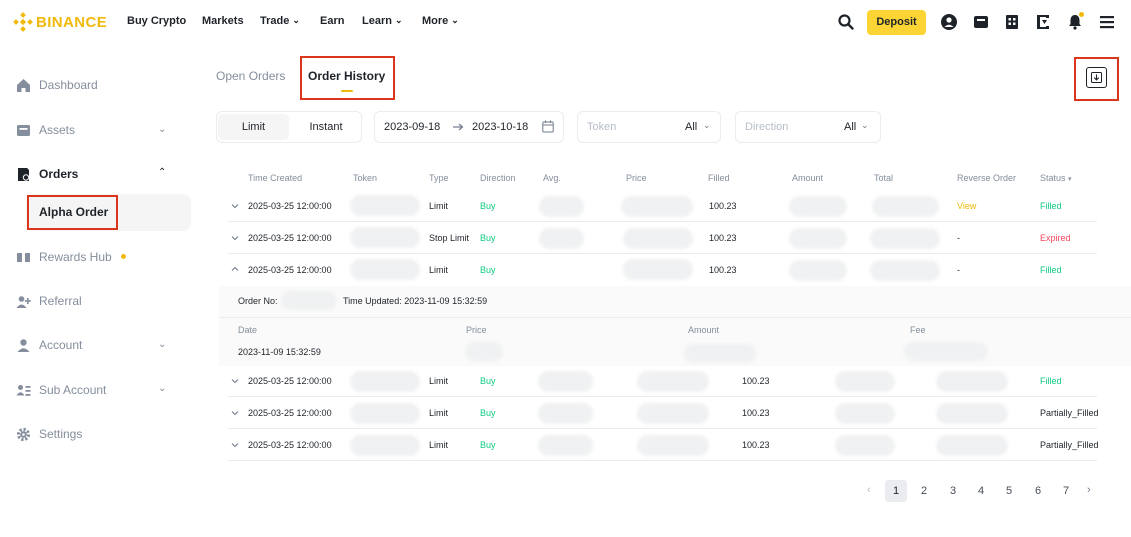 The image size is (1131, 537). Describe the element at coordinates (1070, 179) in the screenshot. I see `sort-caret-icon: ▾` at that location.